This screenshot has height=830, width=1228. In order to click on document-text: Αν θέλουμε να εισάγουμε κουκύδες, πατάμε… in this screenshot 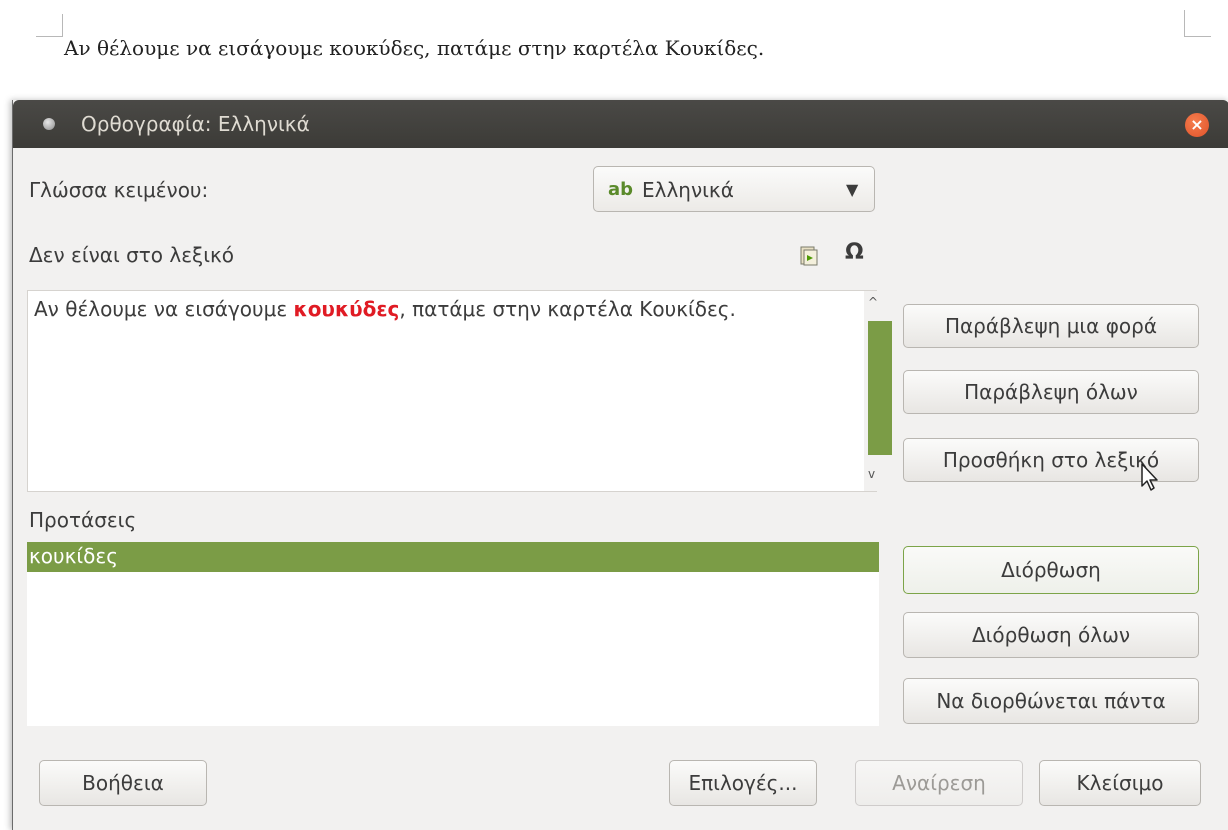, I will do `click(414, 48)`.